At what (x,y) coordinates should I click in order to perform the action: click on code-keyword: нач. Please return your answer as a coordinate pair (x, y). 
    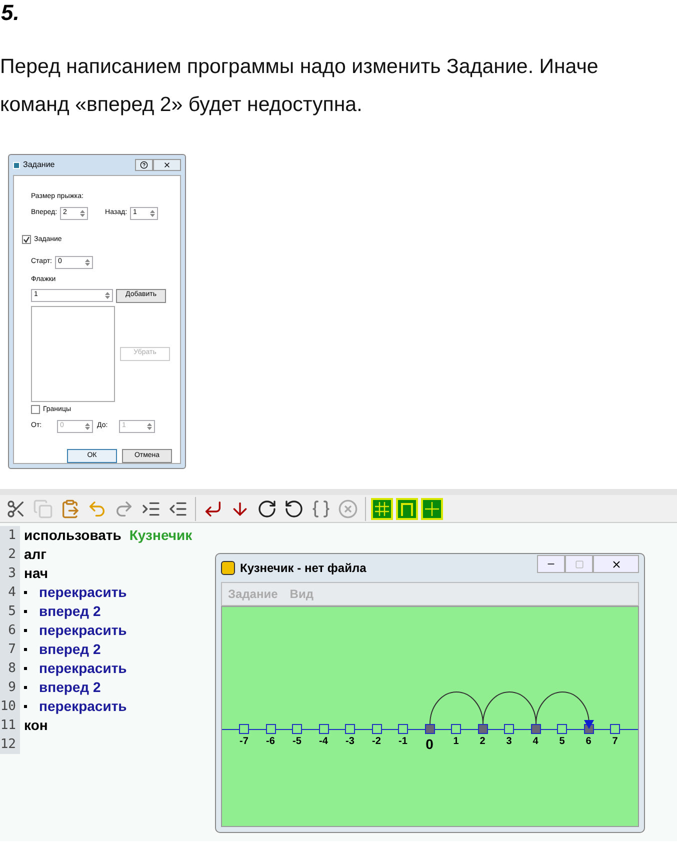
    Looking at the image, I should click on (36, 573).